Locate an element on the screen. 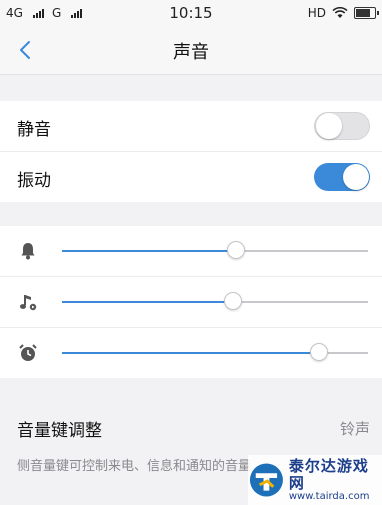 The width and height of the screenshot is (382, 505). nav-bar: 声音 is located at coordinates (191, 50).